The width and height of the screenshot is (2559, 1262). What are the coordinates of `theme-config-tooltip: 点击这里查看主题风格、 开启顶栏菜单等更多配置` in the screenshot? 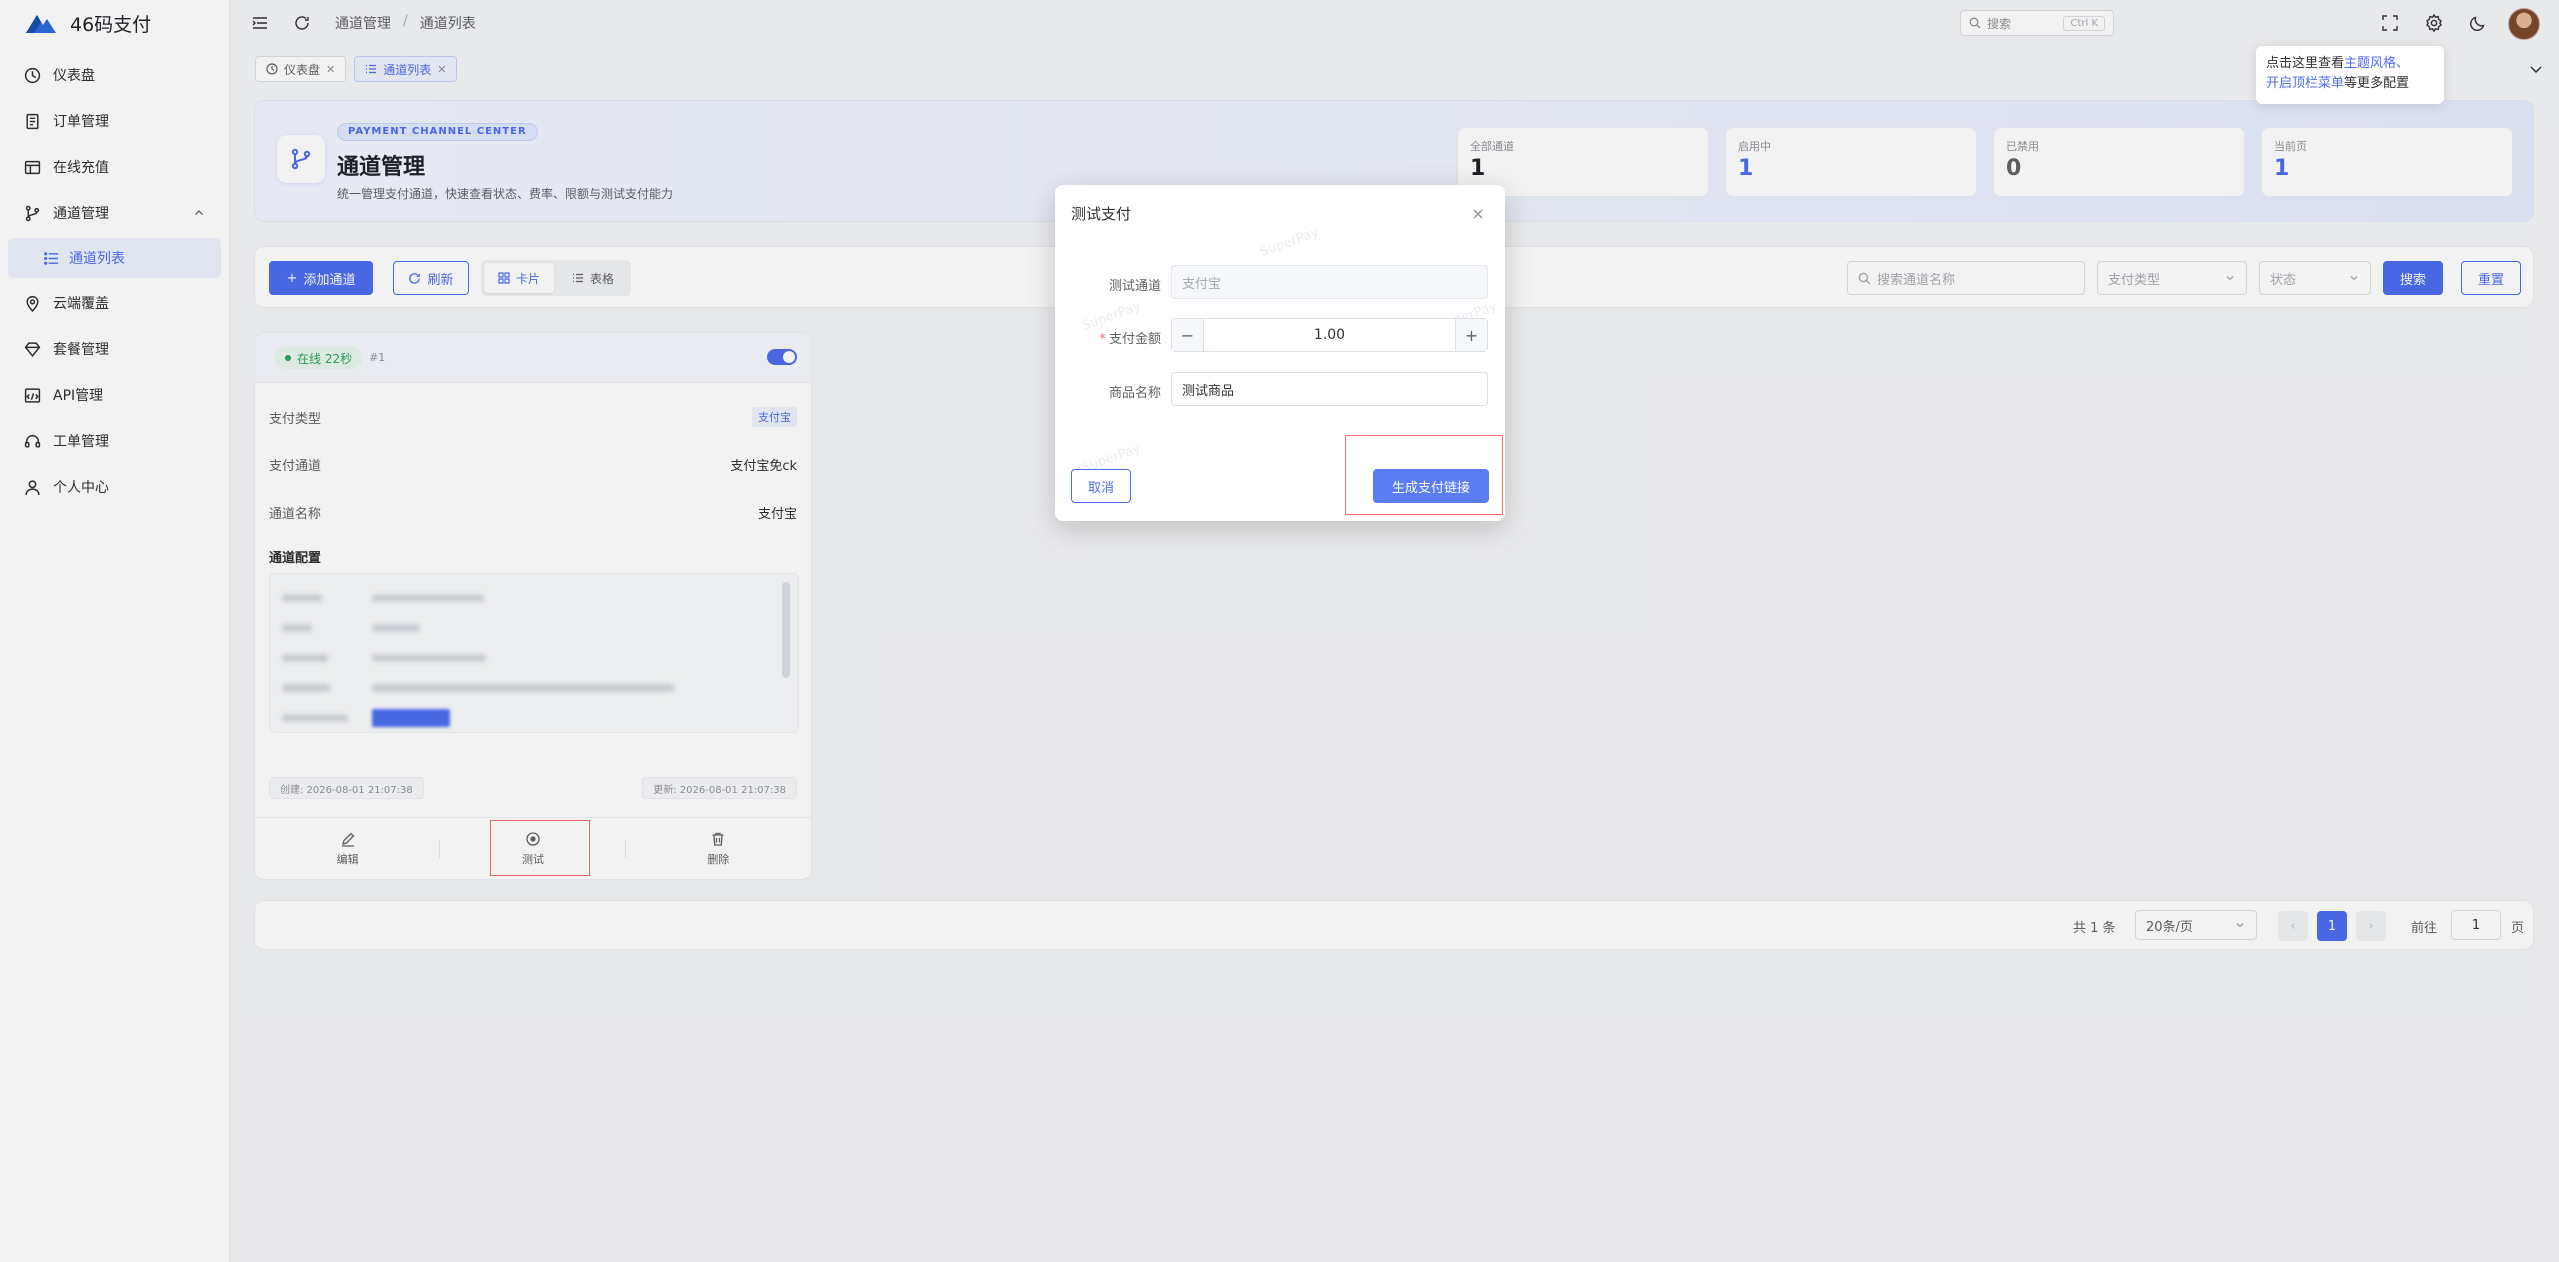 It's located at (2350, 75).